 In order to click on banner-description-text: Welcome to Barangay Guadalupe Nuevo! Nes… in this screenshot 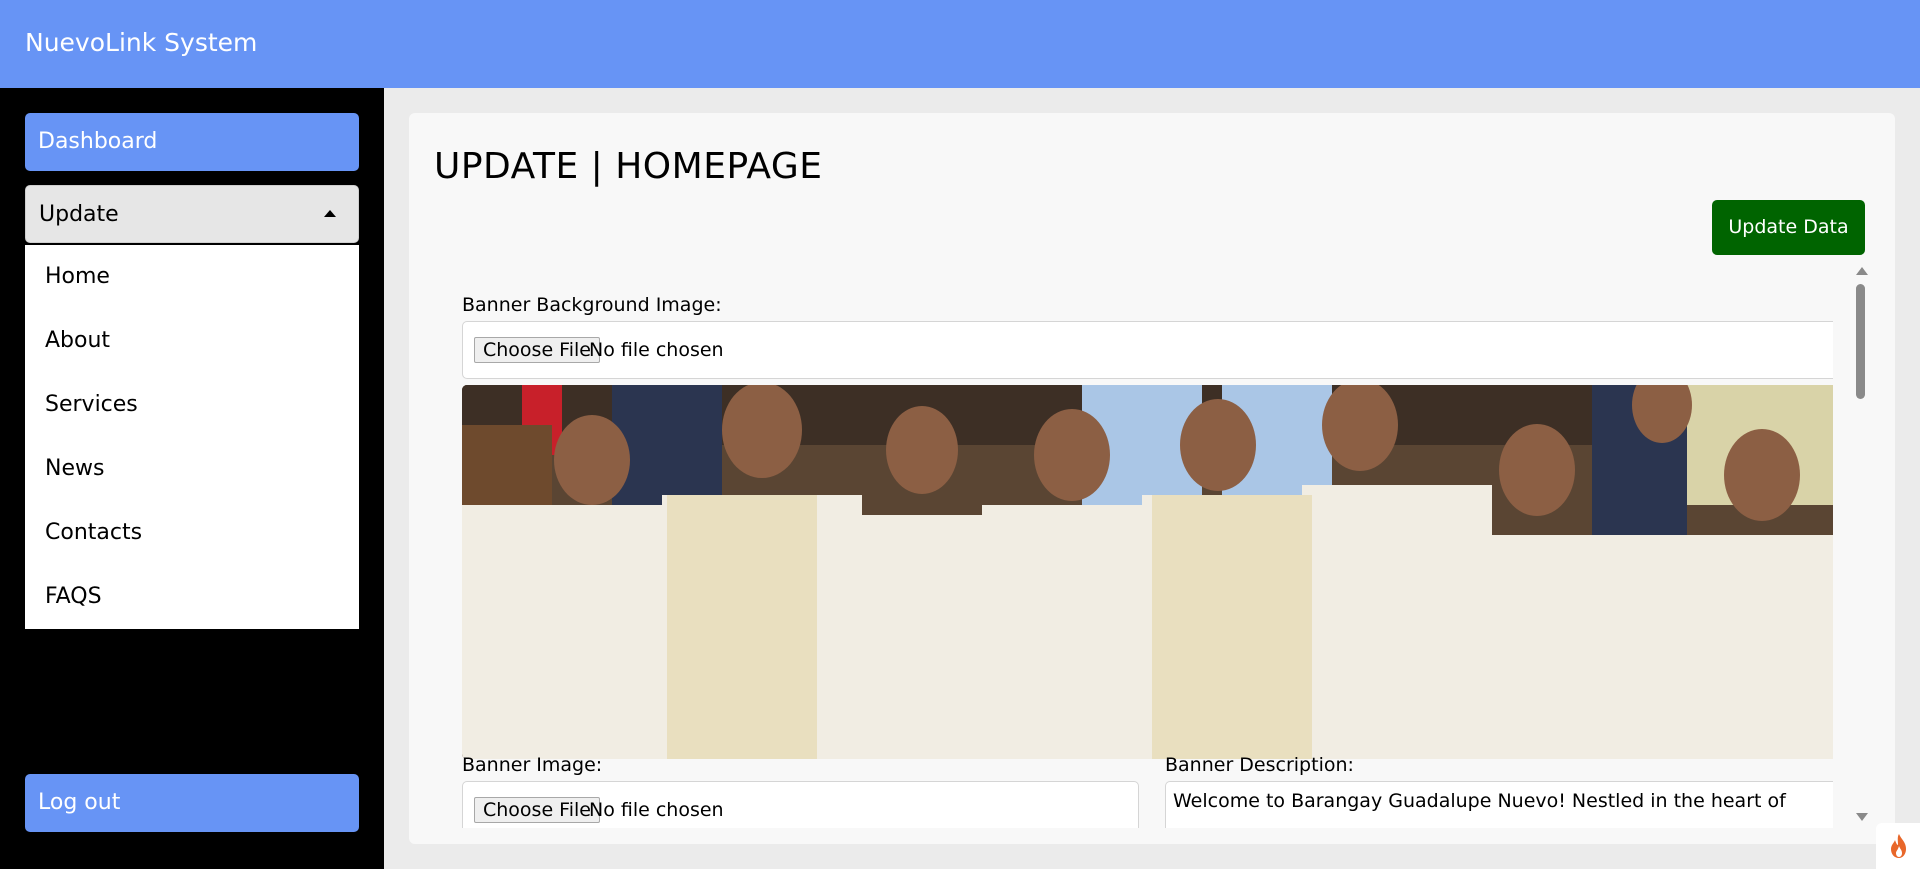, I will do `click(1479, 801)`.